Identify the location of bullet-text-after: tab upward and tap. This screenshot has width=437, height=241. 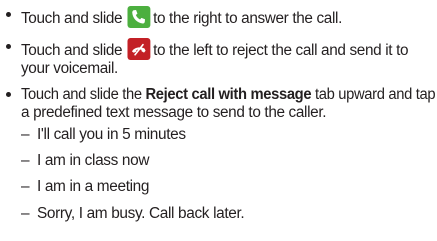
(373, 94).